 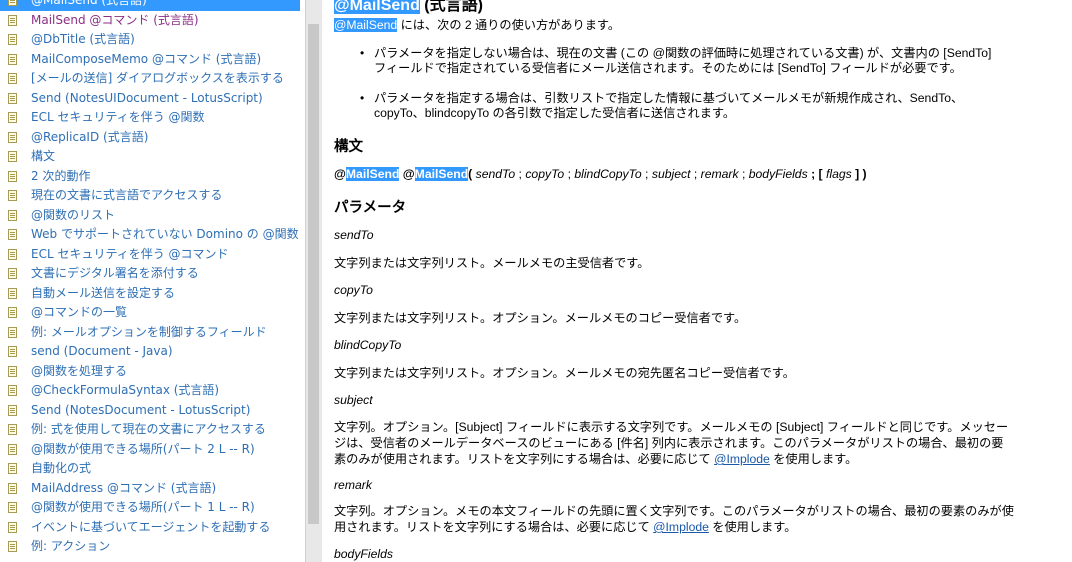 I want to click on index-item: @コマンドの一覧, so click(x=150, y=313).